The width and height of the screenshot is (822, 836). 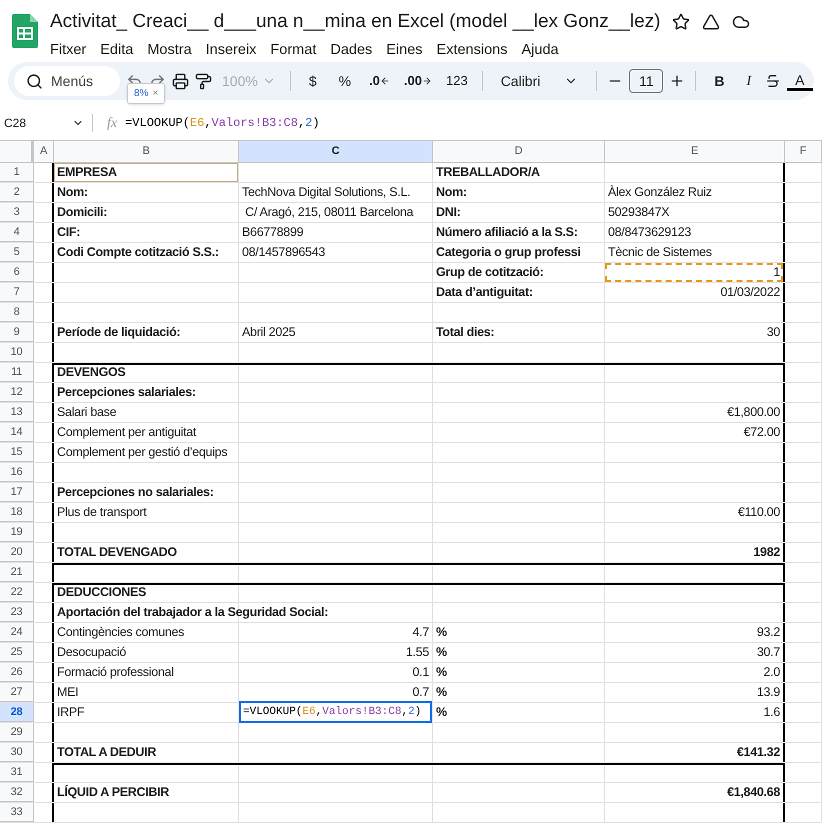 I want to click on row-header: 25, so click(x=17, y=652).